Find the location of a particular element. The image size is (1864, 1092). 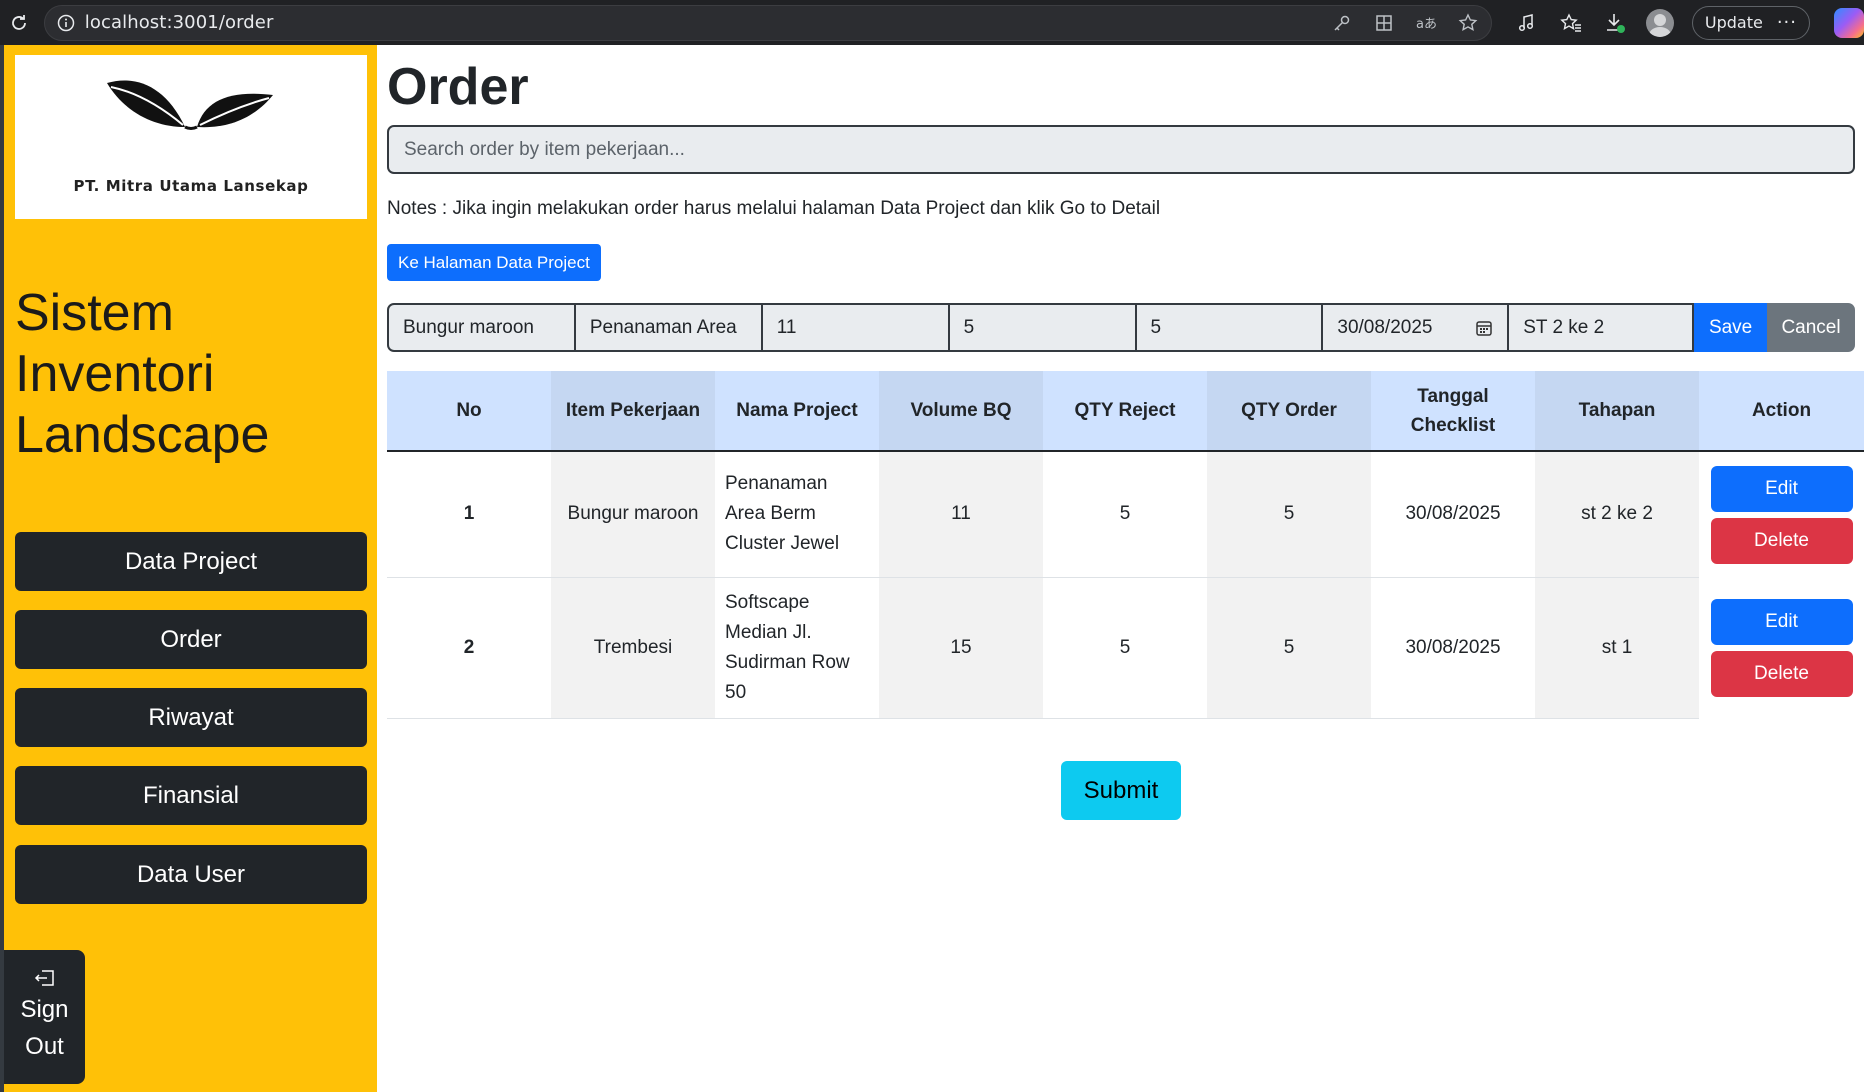

header-no: No is located at coordinates (469, 411).